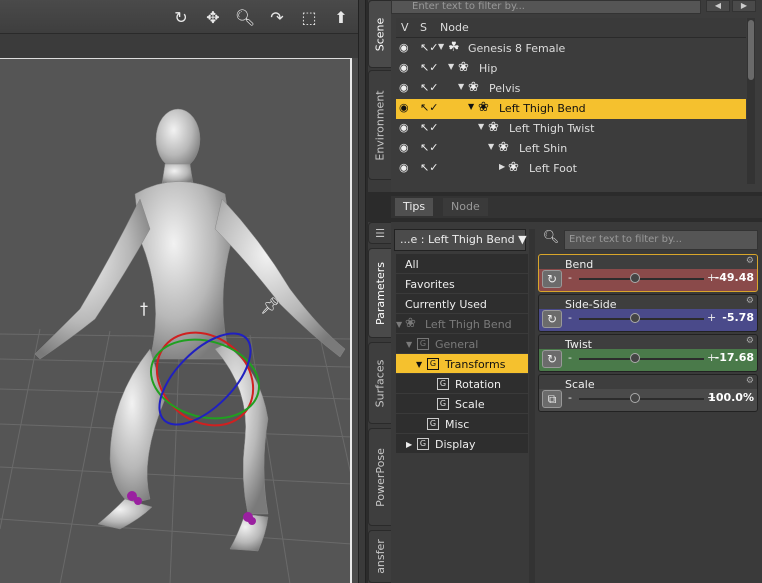  Describe the element at coordinates (380, 125) in the screenshot. I see `tab-environment: Environment` at that location.